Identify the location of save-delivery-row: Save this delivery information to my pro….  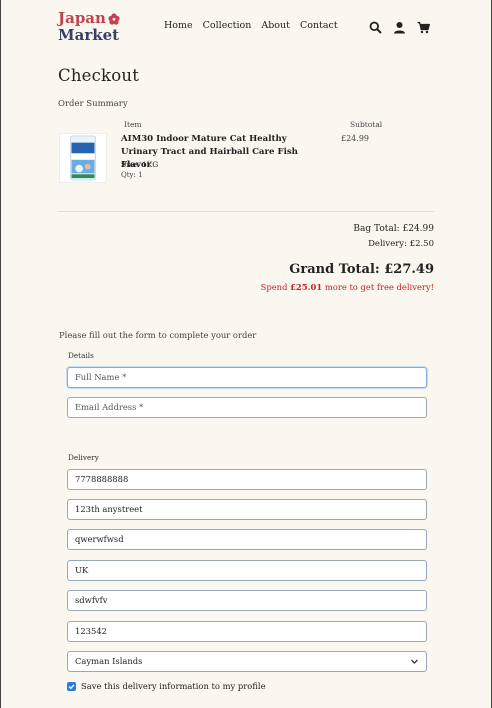
(166, 686).